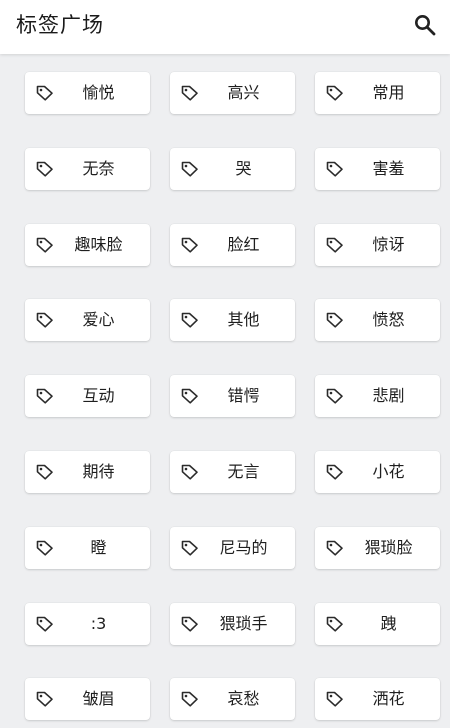 The height and width of the screenshot is (728, 450). I want to click on tag-label: 趣味脸, so click(98, 244).